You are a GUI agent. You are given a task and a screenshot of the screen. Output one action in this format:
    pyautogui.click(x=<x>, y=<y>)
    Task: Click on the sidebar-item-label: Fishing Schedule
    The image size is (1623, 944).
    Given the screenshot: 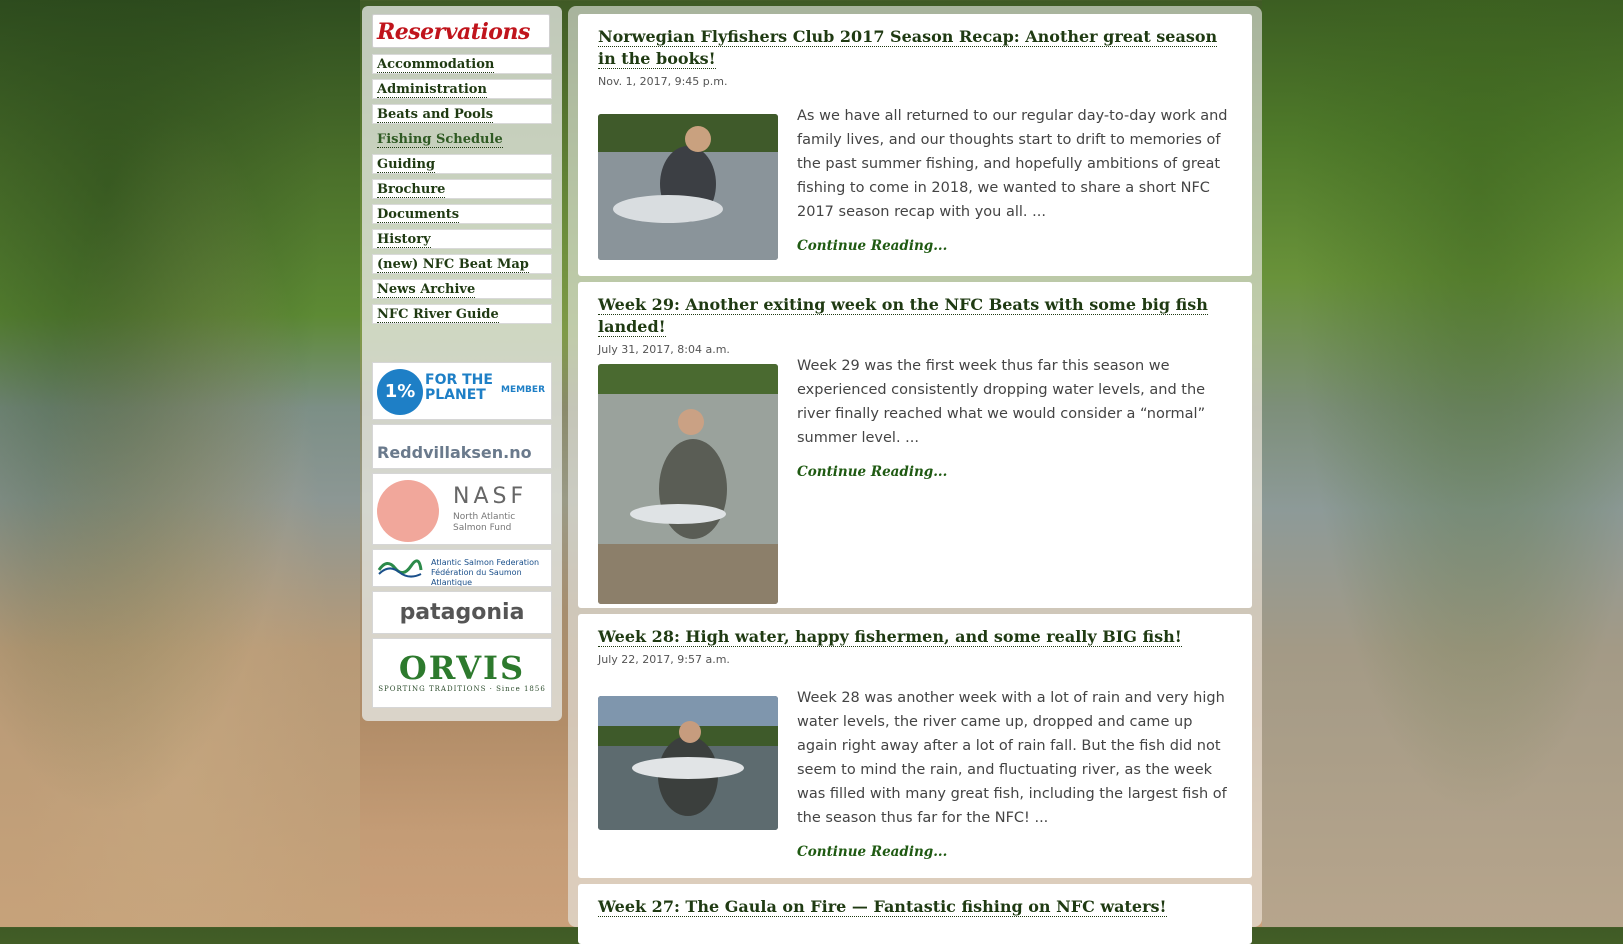 What is the action you would take?
    pyautogui.click(x=440, y=140)
    